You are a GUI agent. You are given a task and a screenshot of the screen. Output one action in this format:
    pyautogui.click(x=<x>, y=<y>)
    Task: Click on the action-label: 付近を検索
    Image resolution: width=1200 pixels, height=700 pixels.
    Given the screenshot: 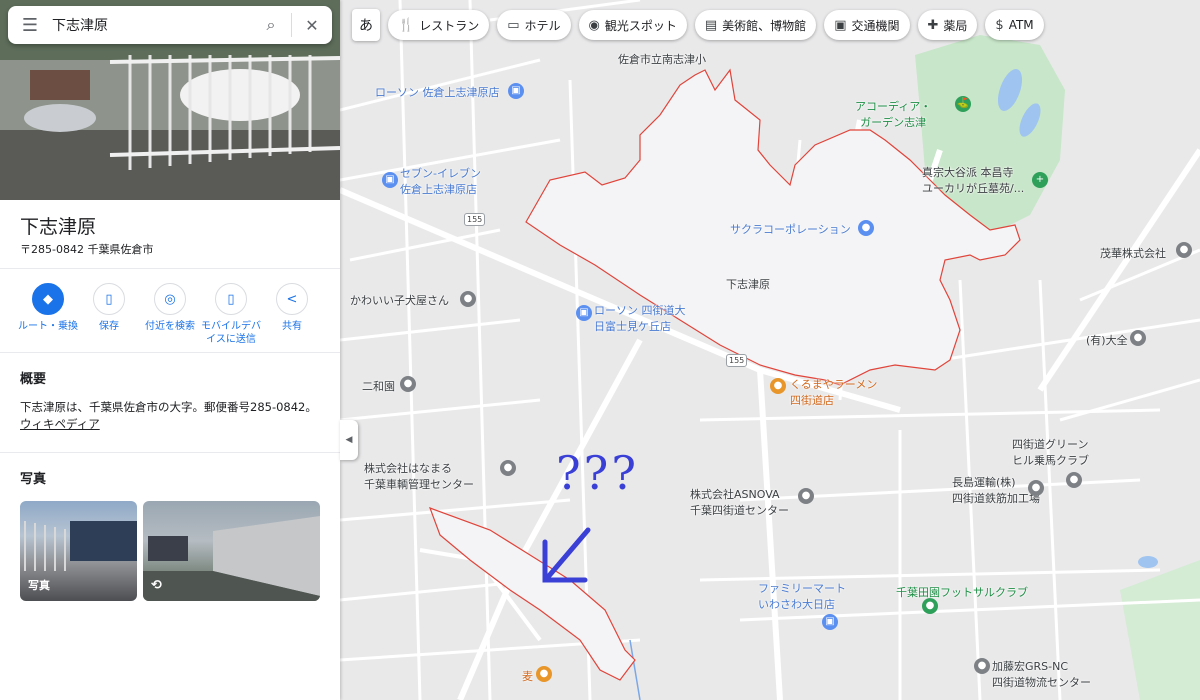 What is the action you would take?
    pyautogui.click(x=170, y=326)
    